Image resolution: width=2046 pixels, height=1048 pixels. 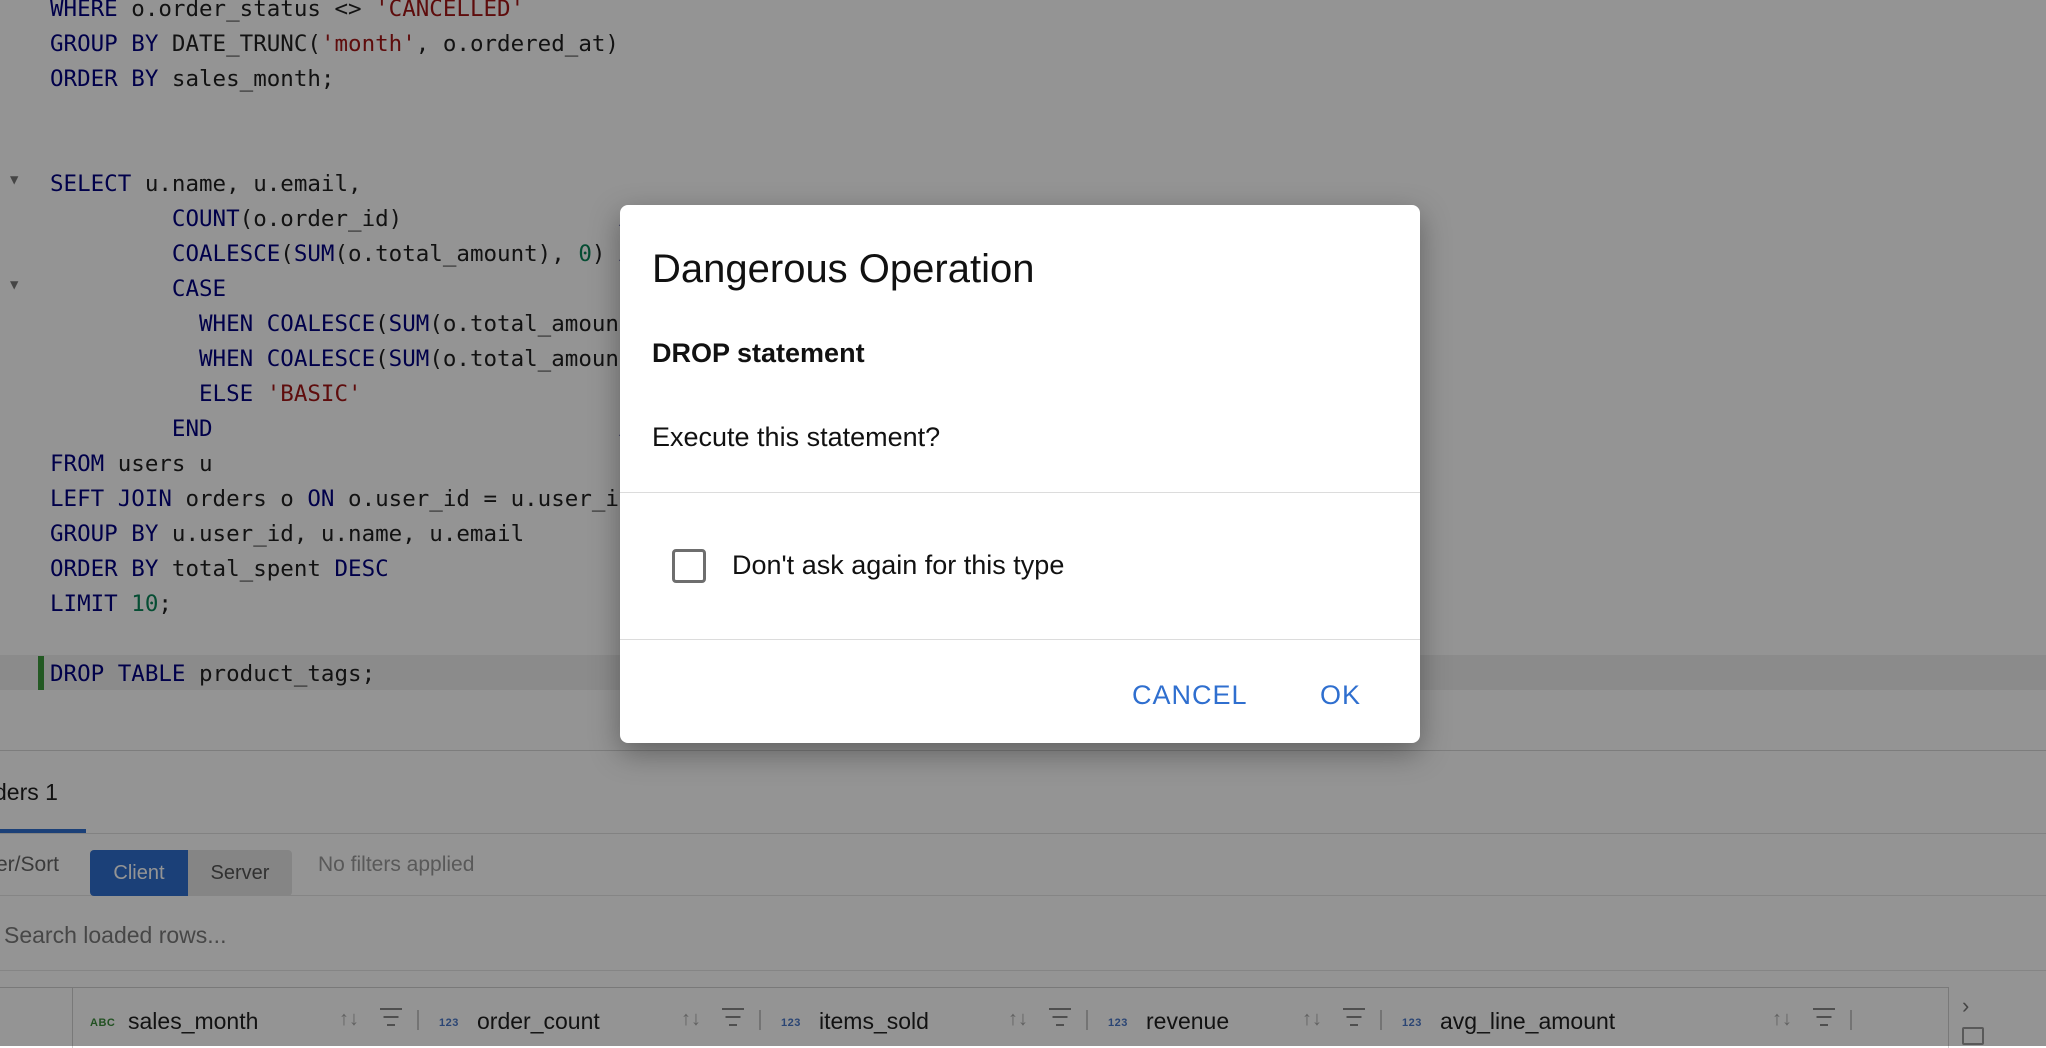 What do you see at coordinates (843, 269) in the screenshot?
I see `dialog-title: Dangerous Operation` at bounding box center [843, 269].